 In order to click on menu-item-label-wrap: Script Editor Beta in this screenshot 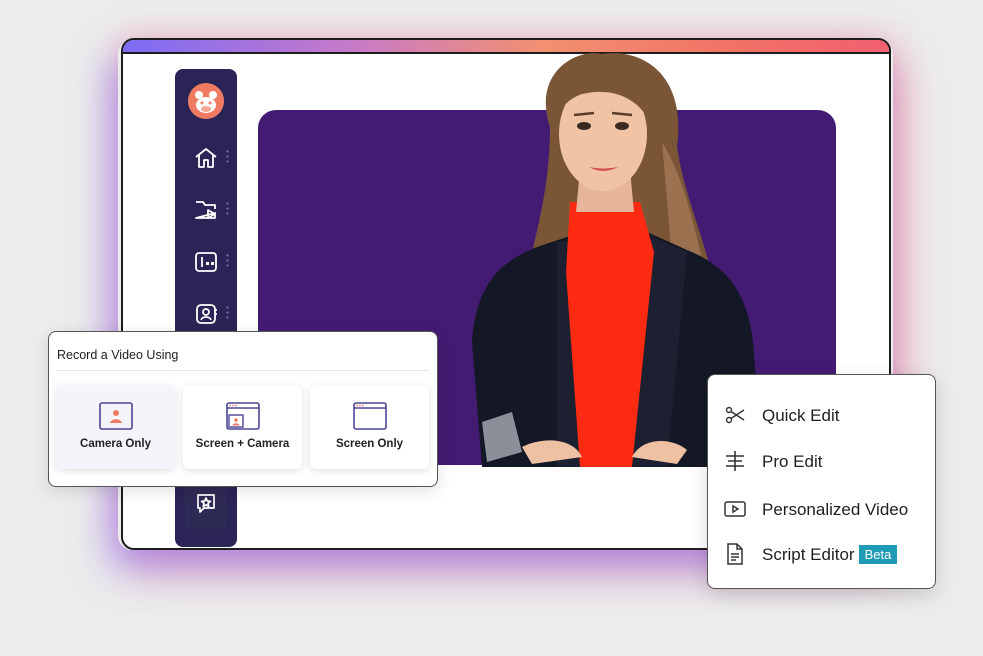, I will do `click(830, 555)`.